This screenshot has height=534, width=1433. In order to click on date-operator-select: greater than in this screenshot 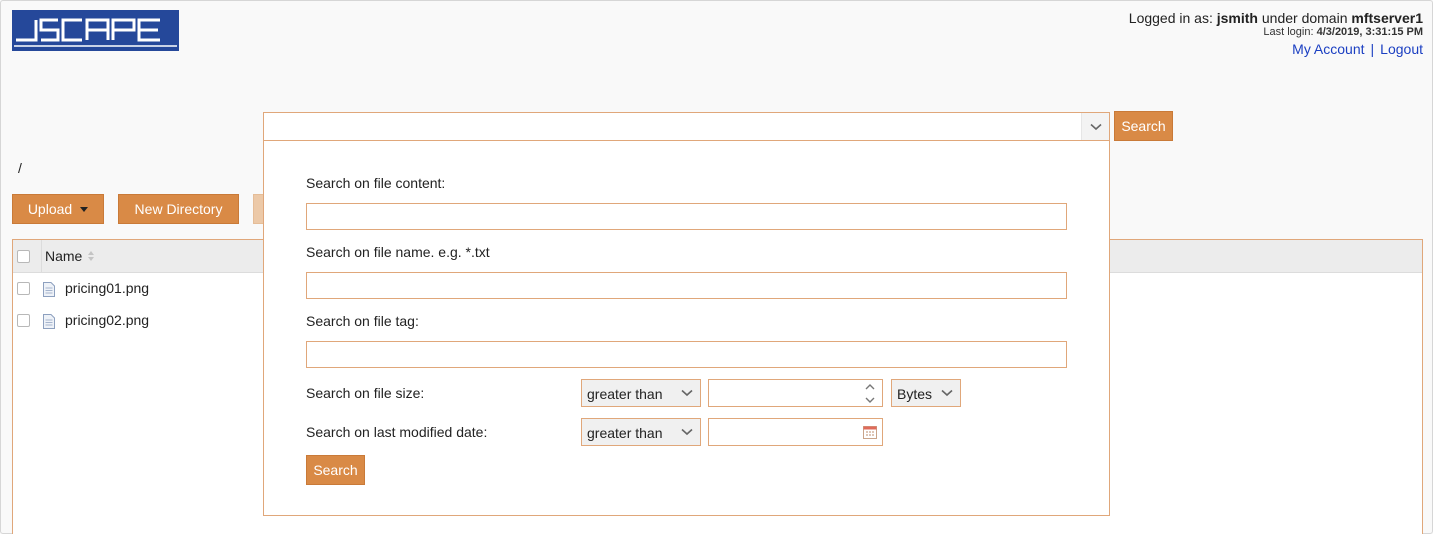, I will do `click(641, 432)`.